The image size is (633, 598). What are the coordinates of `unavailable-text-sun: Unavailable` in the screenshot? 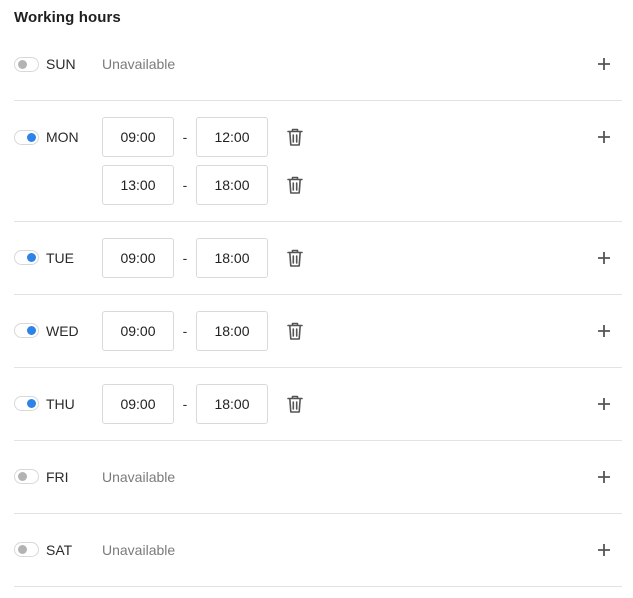 It's located at (139, 64).